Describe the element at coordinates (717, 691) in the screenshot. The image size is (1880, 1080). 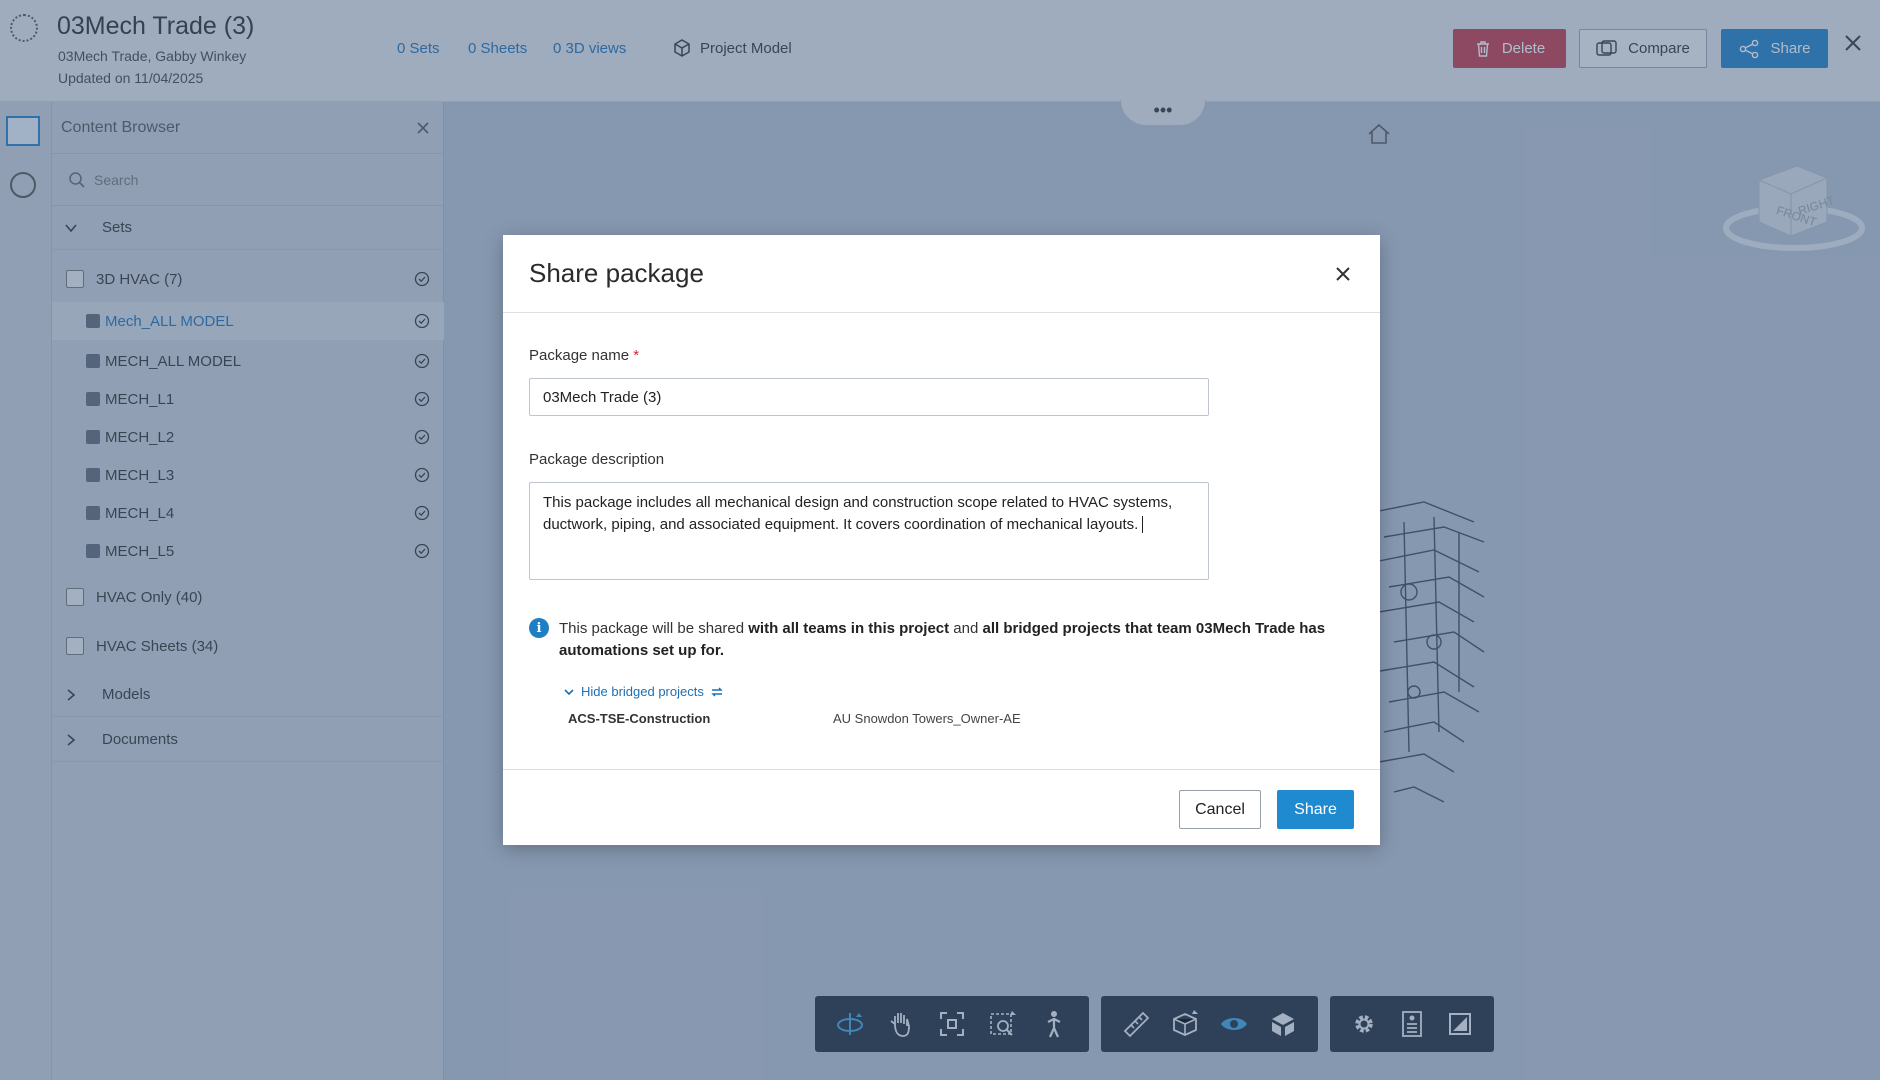
I see `bridge-icon` at that location.